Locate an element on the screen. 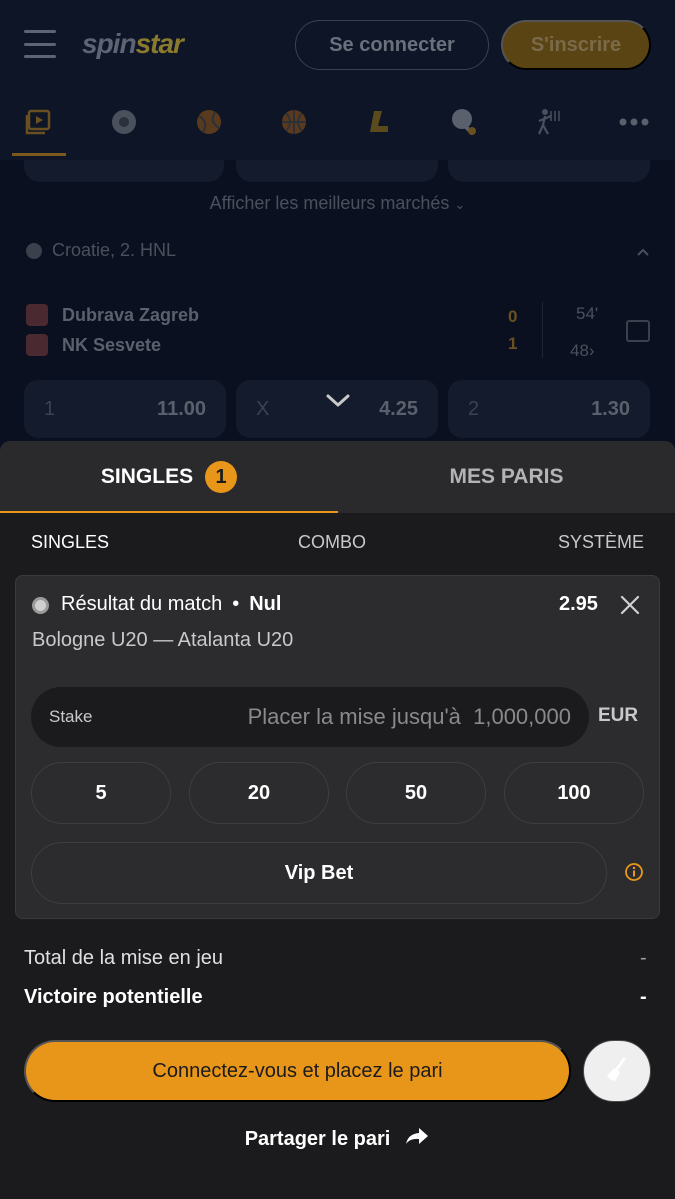 The width and height of the screenshot is (675, 1199). menu-icon is located at coordinates (40, 44).